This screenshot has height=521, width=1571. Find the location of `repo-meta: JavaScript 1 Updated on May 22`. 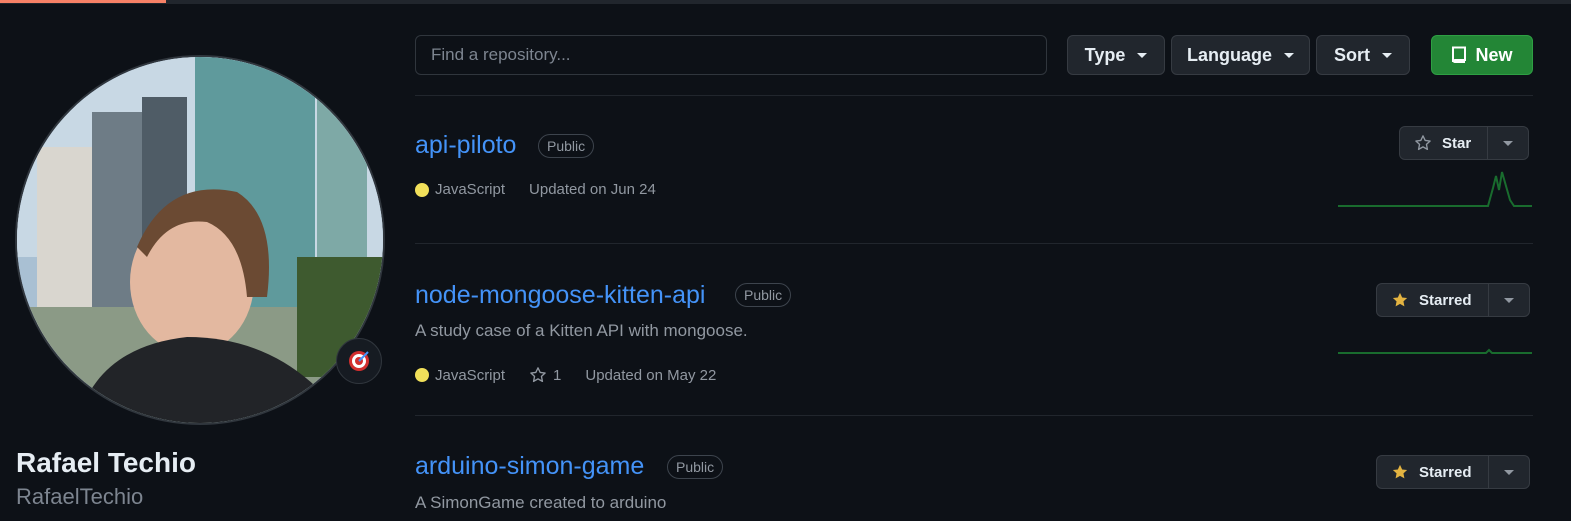

repo-meta: JavaScript 1 Updated on May 22 is located at coordinates (565, 375).